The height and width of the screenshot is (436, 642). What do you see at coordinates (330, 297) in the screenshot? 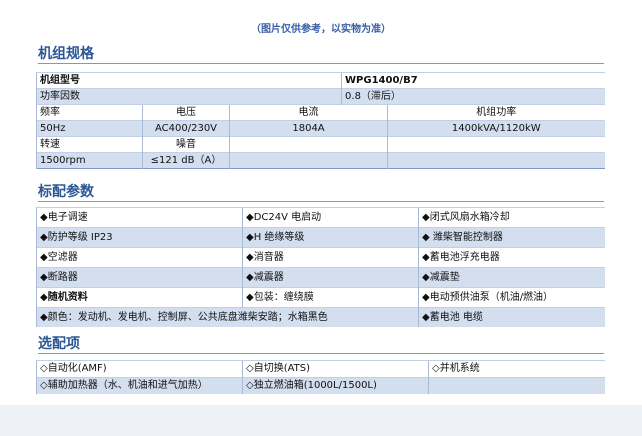
I see `std-item: ◆包装：缠绕膜` at bounding box center [330, 297].